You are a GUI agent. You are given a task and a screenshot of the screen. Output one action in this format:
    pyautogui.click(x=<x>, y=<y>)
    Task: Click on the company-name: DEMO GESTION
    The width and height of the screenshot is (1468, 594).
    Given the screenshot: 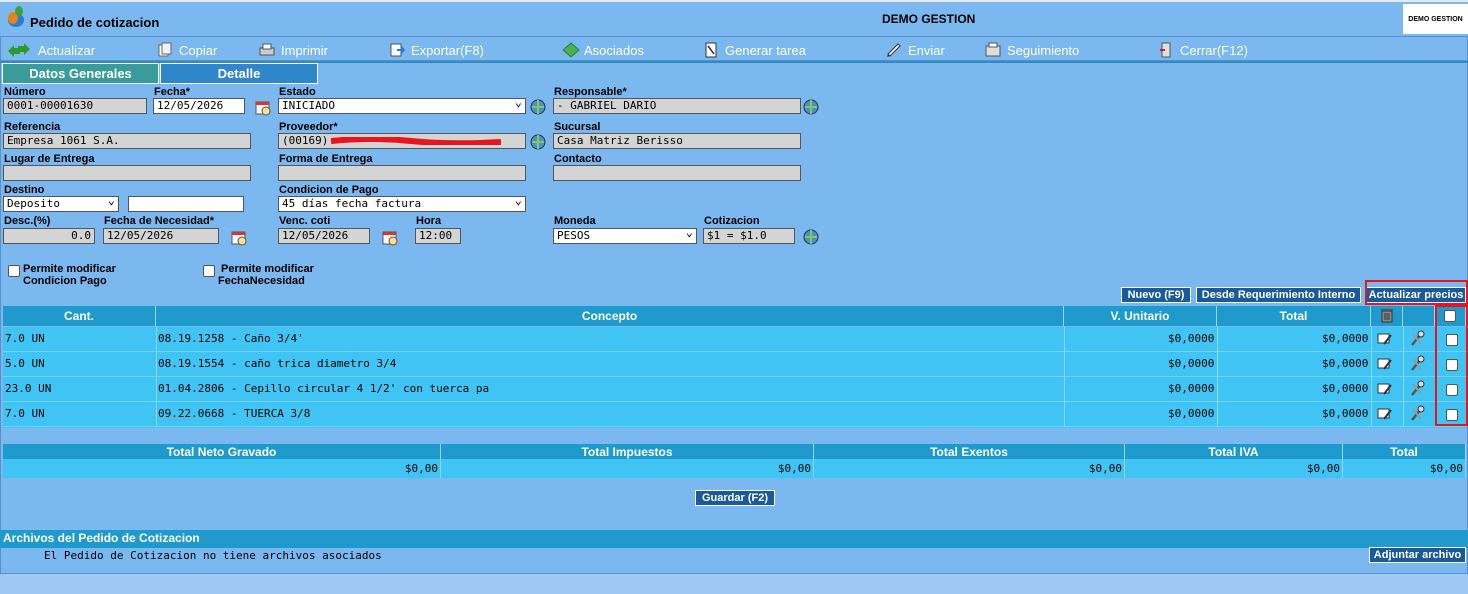 What is the action you would take?
    pyautogui.click(x=929, y=19)
    